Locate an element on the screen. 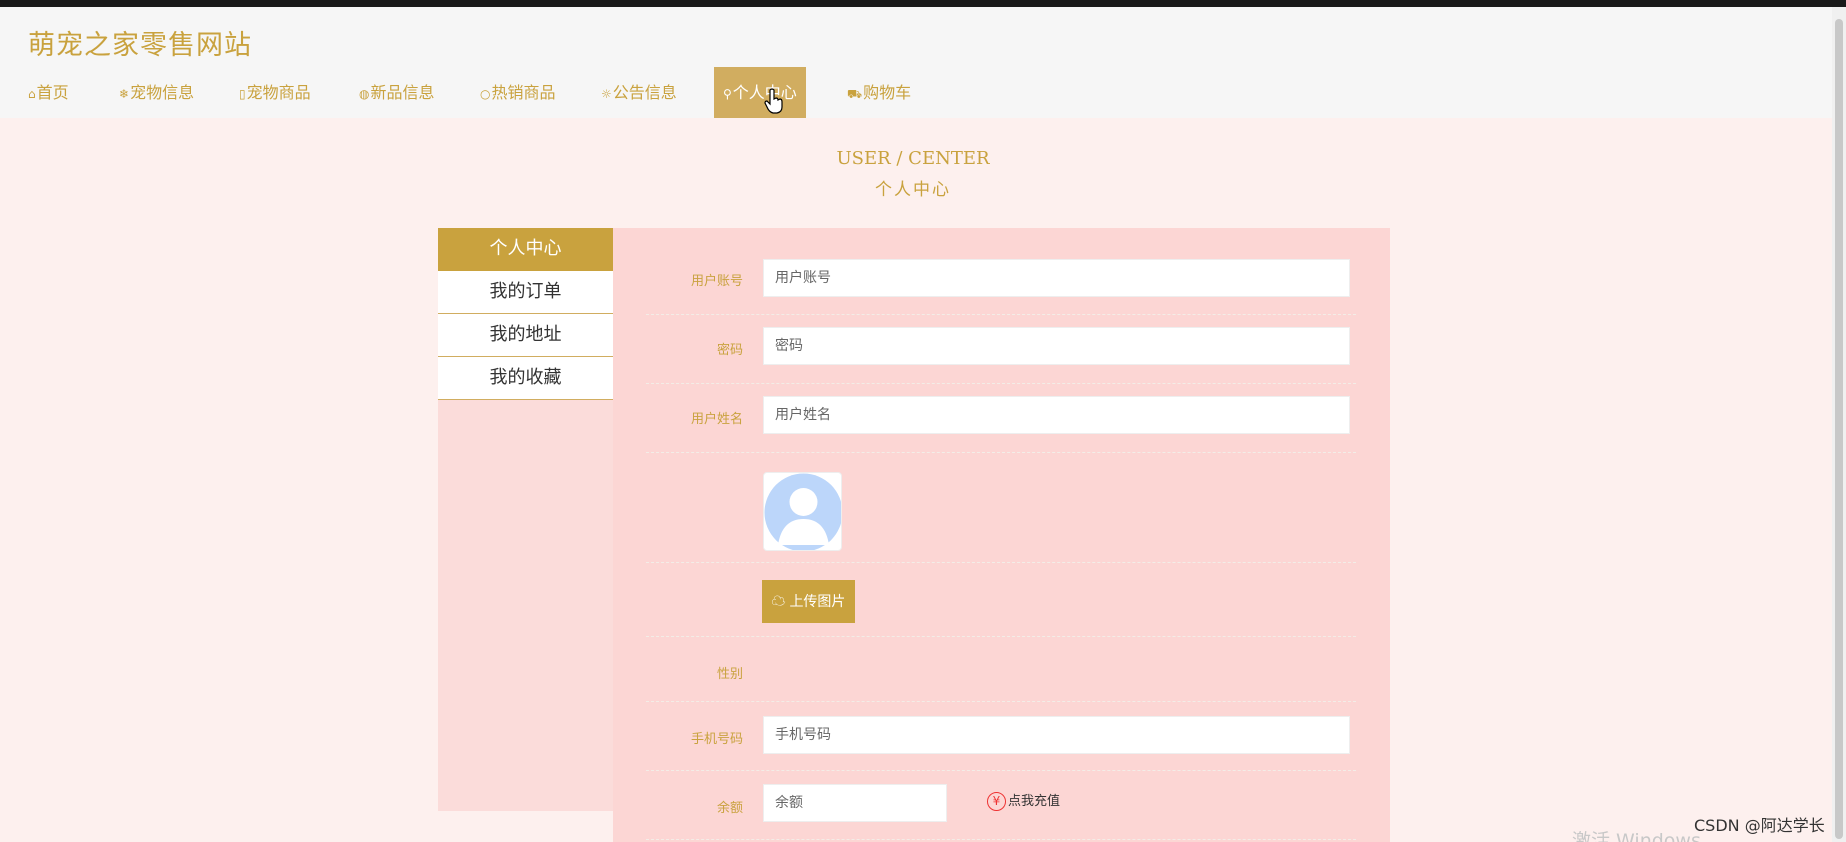  nav-item-pet-goods: ▯宠物商品 is located at coordinates (275, 92).